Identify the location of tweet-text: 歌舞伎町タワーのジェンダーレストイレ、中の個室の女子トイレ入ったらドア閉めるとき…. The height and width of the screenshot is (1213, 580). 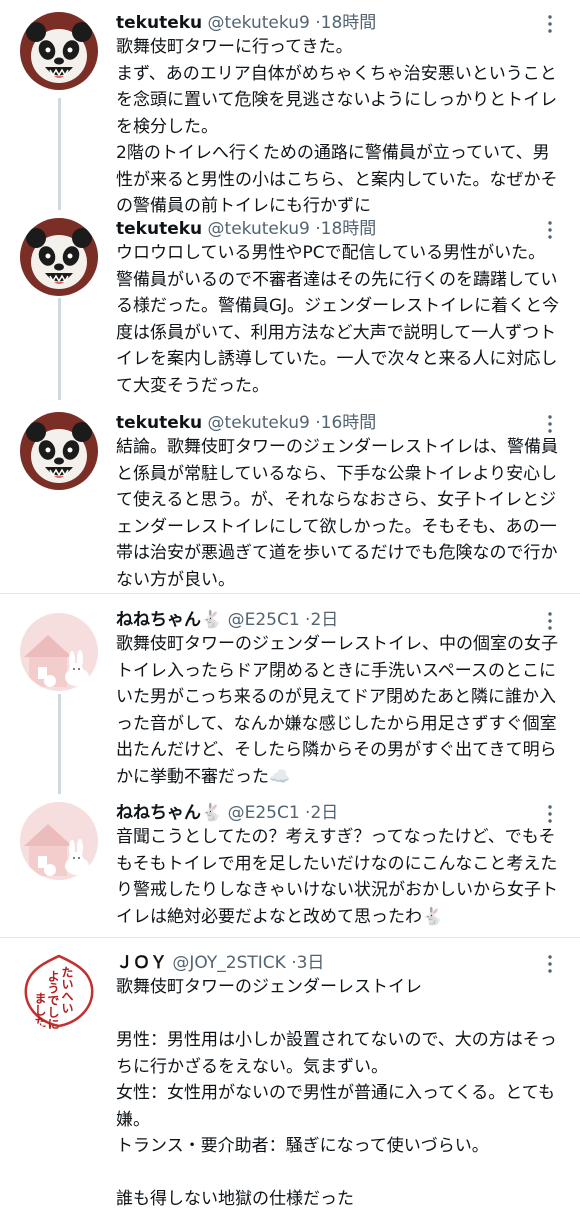
(337, 710).